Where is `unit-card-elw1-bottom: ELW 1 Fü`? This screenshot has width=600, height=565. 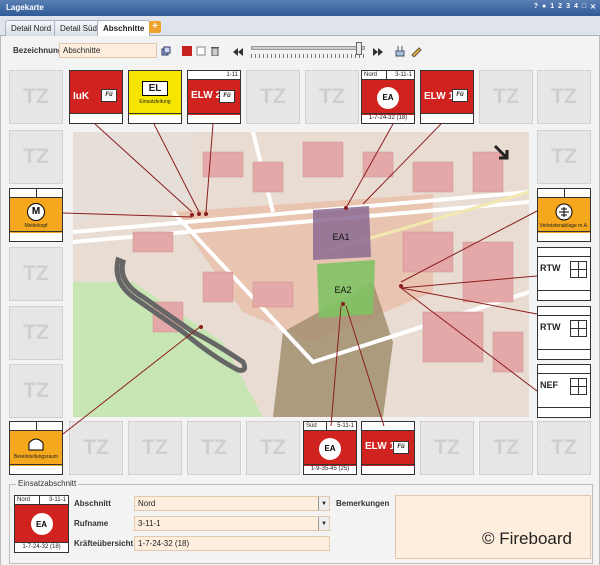
unit-card-elw1-bottom: ELW 1 Fü is located at coordinates (388, 448).